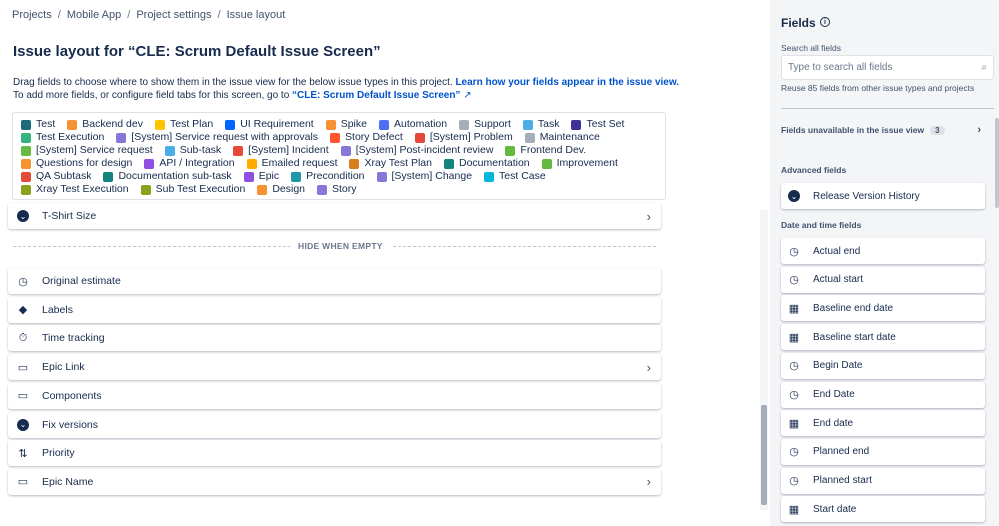  What do you see at coordinates (334, 309) in the screenshot?
I see `field-row: ◆ Labels` at bounding box center [334, 309].